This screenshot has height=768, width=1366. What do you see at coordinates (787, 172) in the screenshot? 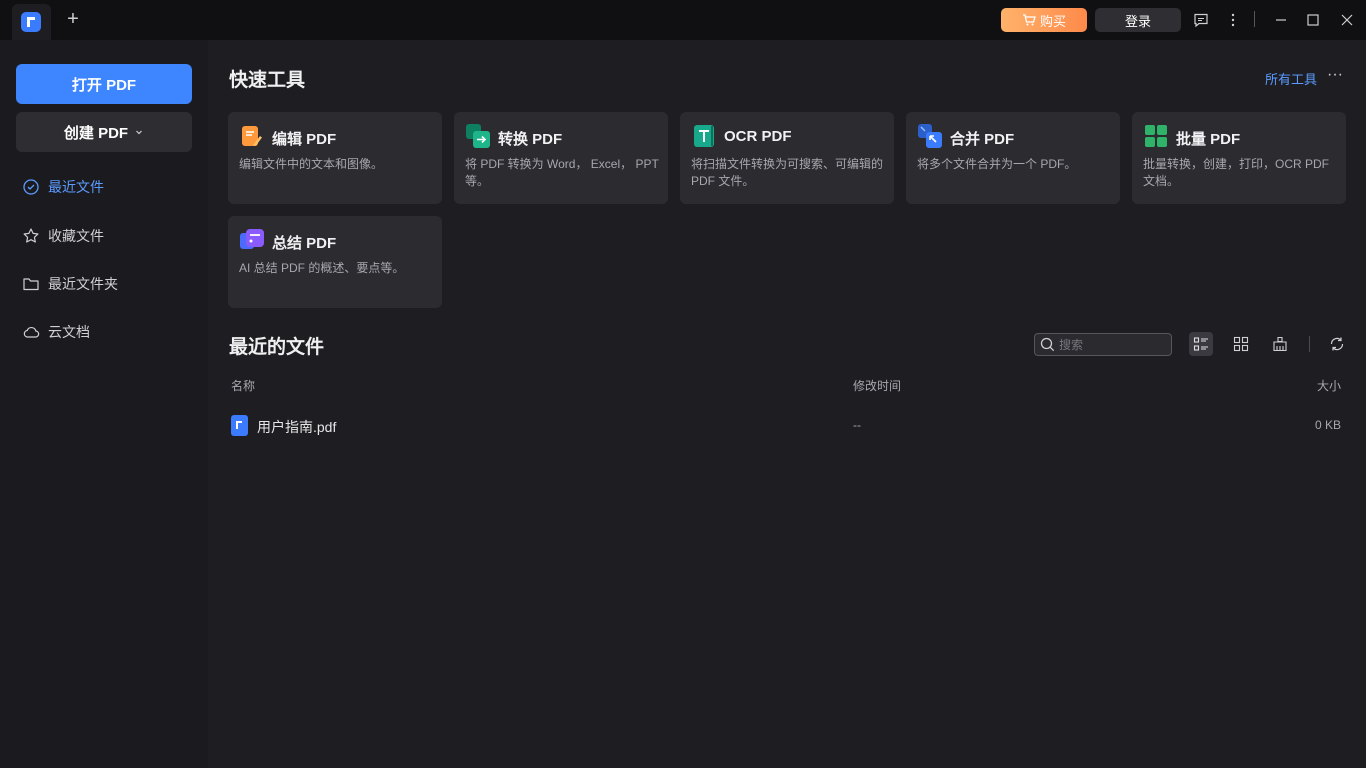
I see `tool-description: 将扫描文件转换为可搜索、可编辑的 PDF 文件。` at bounding box center [787, 172].